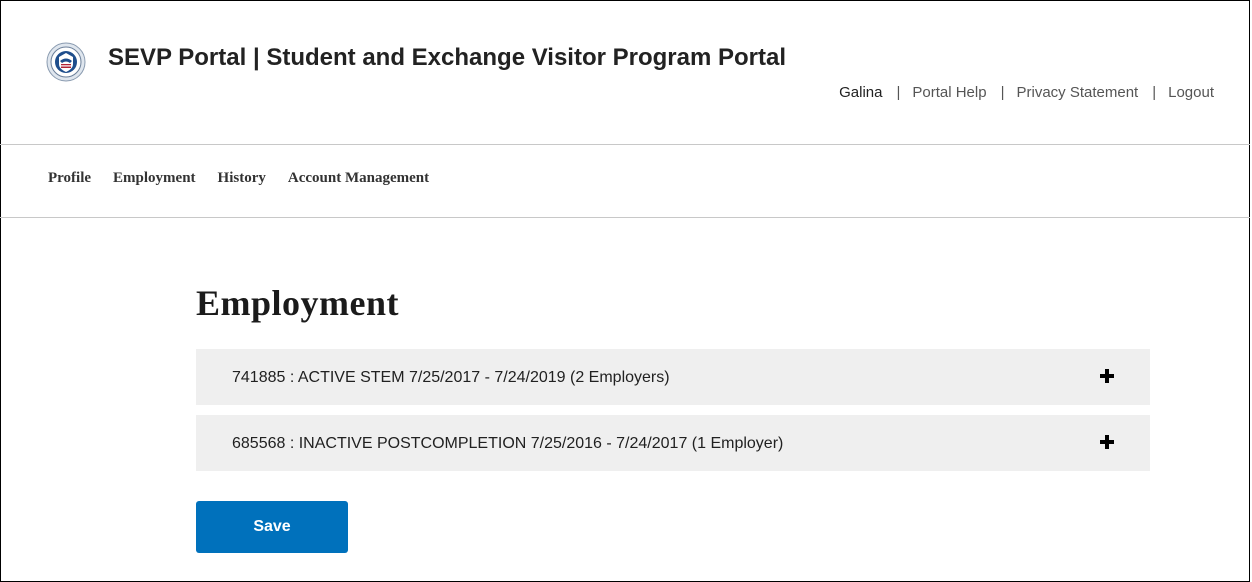  I want to click on page-title: Employment, so click(297, 303).